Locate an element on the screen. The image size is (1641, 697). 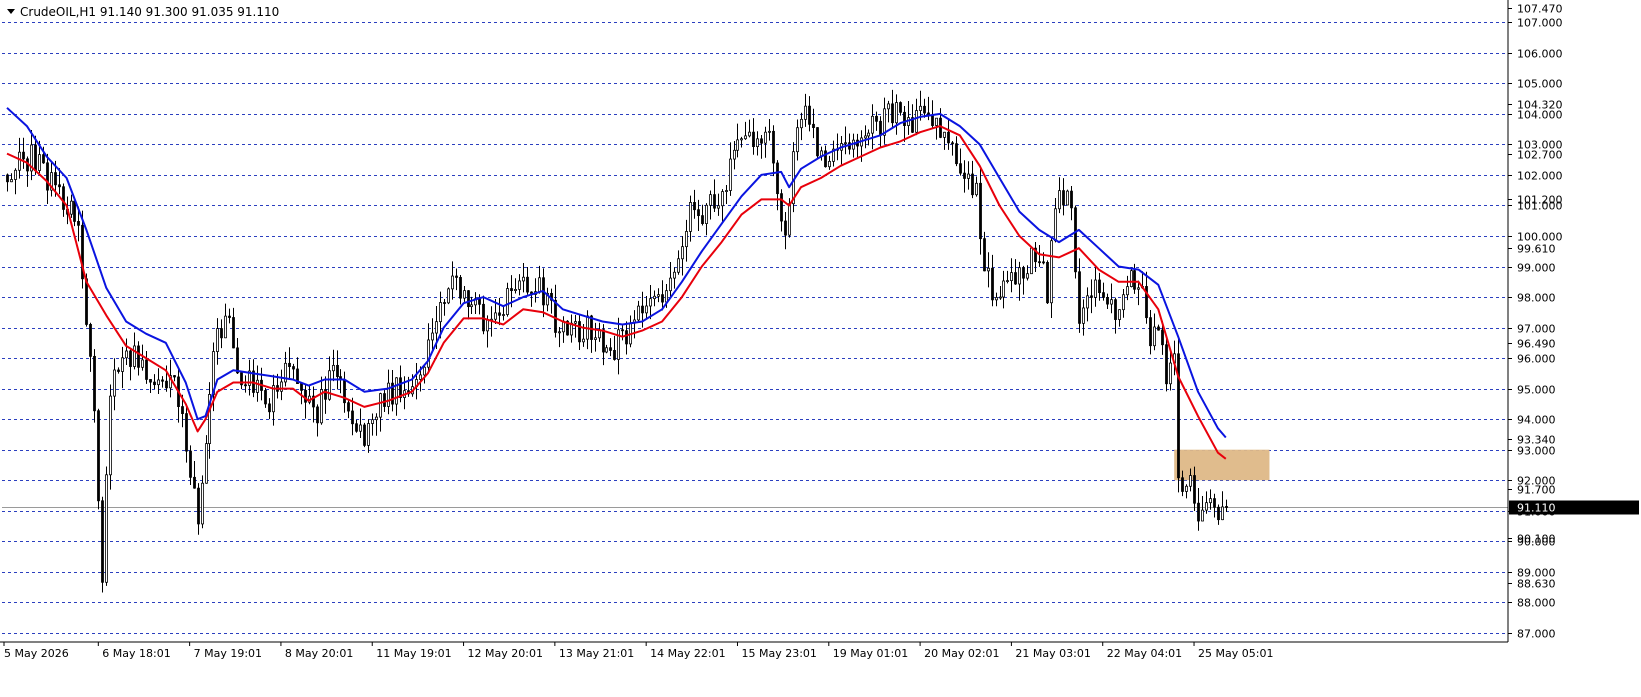
x-tick-label: 22 May 04:01 is located at coordinates (1144, 653).